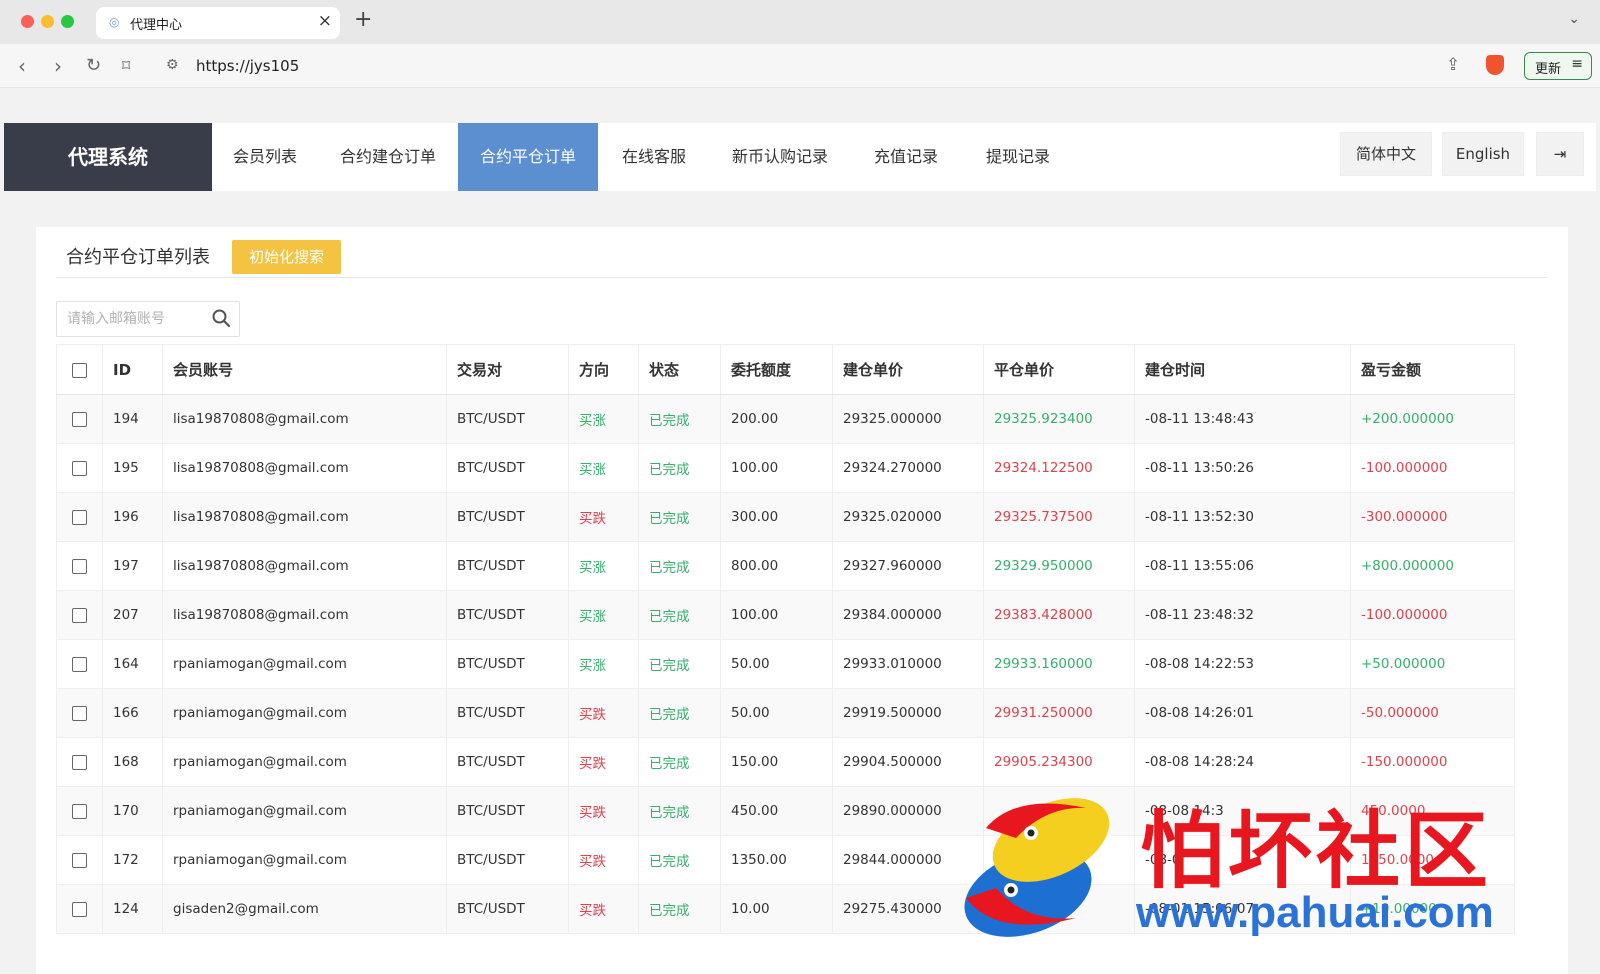 This screenshot has height=974, width=1600. Describe the element at coordinates (114, 22) in the screenshot. I see `globe-icon: ◎` at that location.